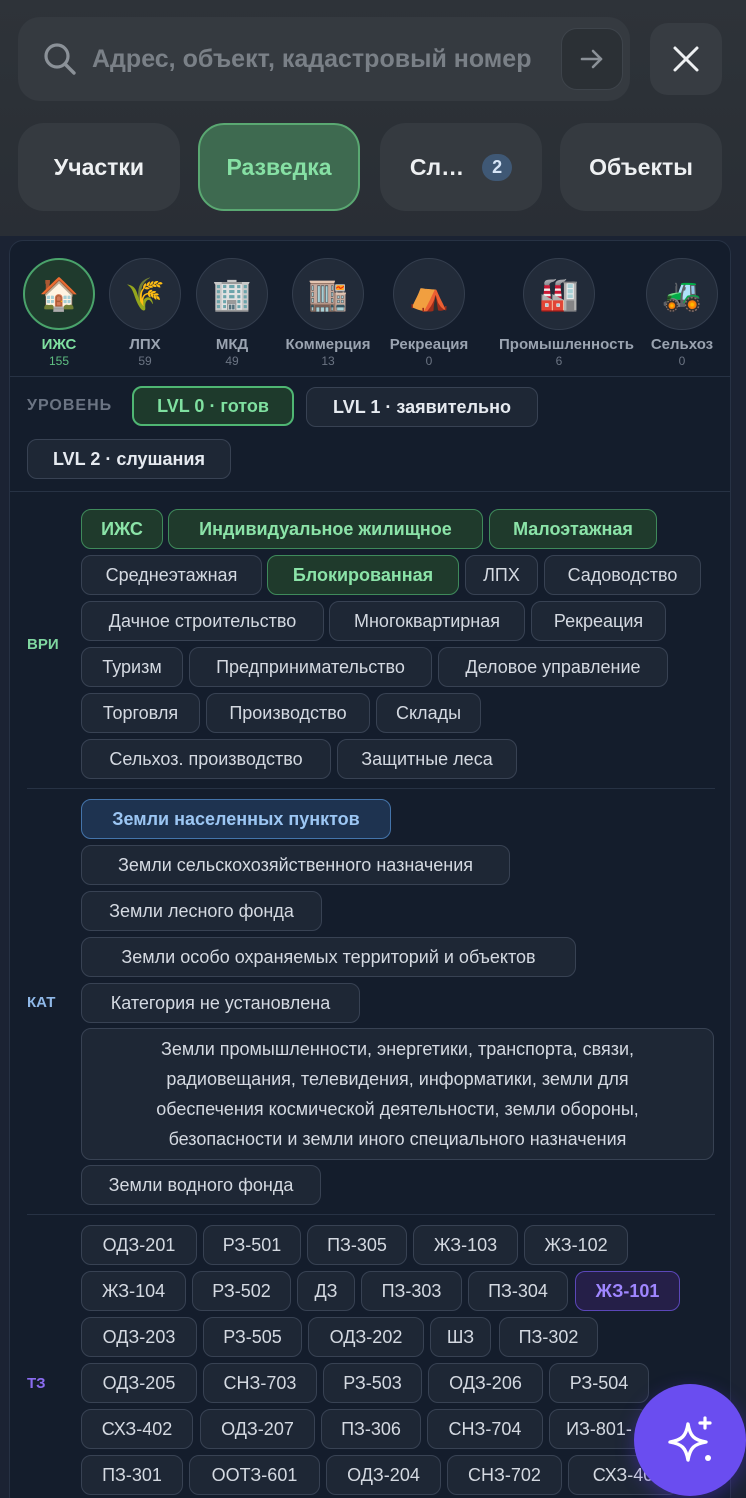 The height and width of the screenshot is (1498, 746). Describe the element at coordinates (140, 713) in the screenshot. I see `vri-chip: Торговля` at that location.